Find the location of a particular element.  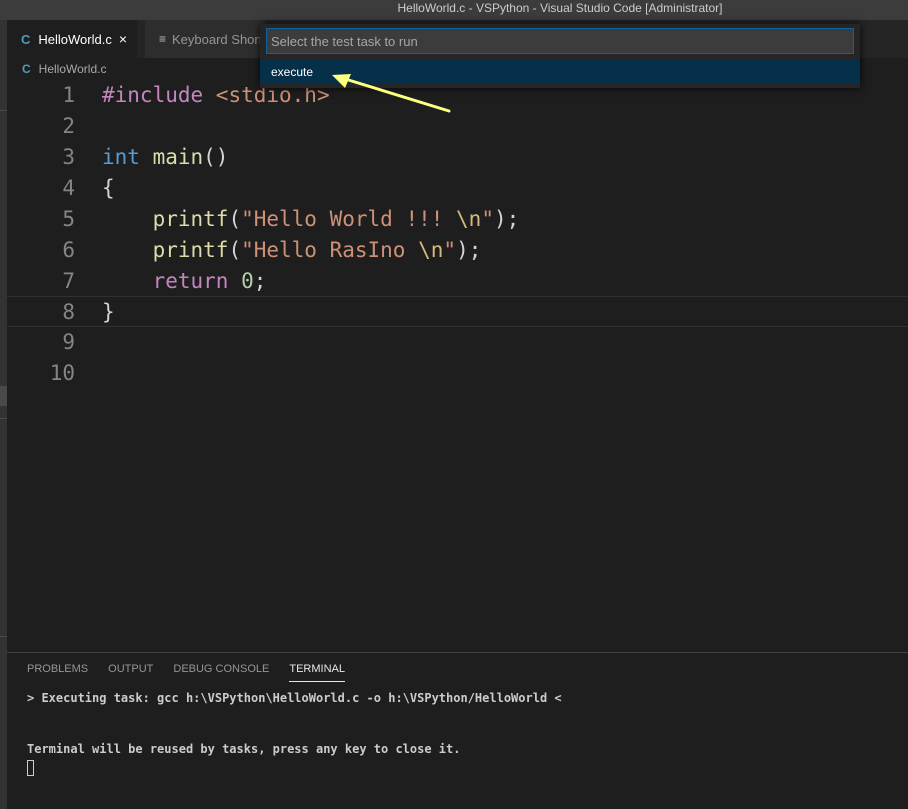

activity-bar-edge is located at coordinates (3, 414).